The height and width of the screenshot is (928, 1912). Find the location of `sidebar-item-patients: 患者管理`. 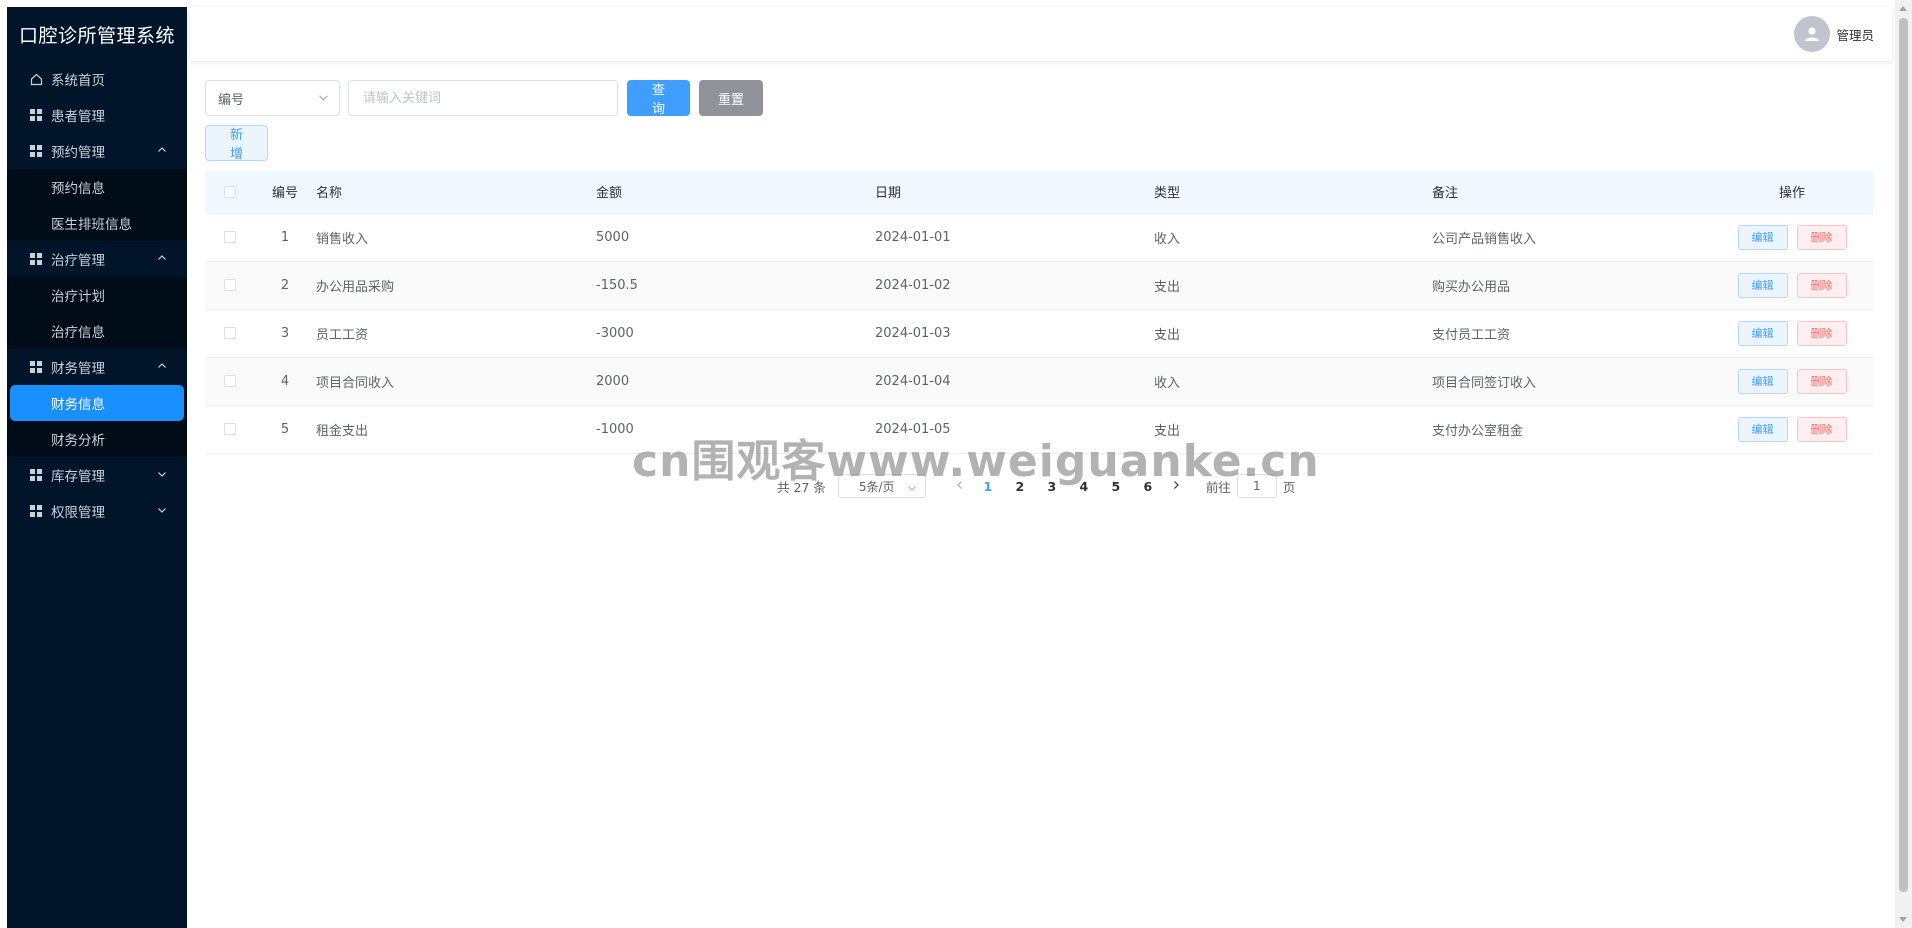

sidebar-item-patients: 患者管理 is located at coordinates (97, 115).